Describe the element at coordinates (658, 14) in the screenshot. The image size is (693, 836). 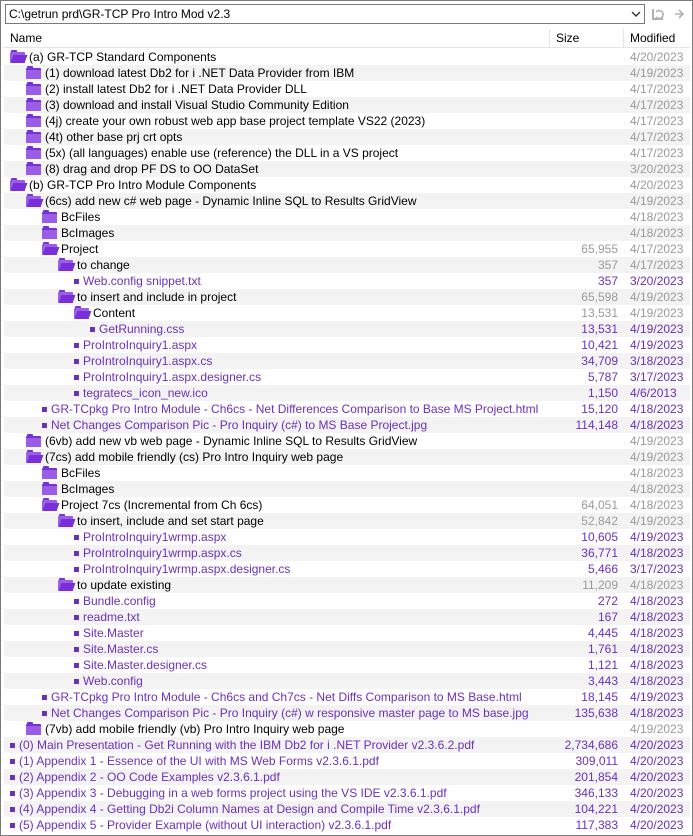
I see `refresh-icon` at that location.